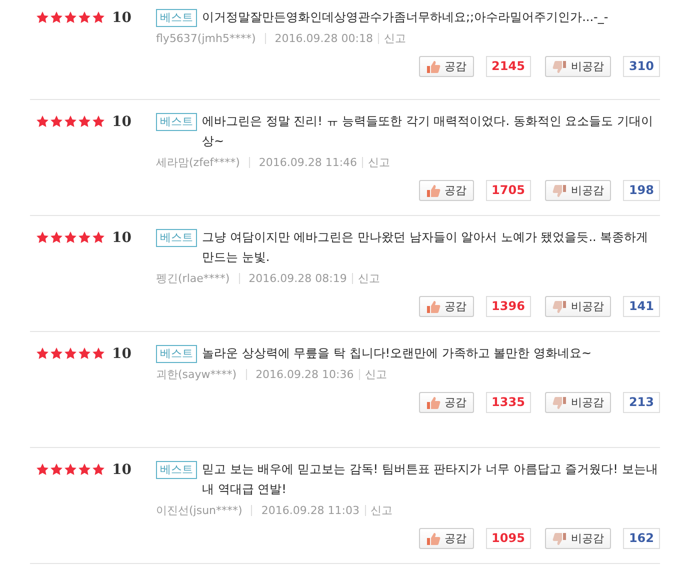 The height and width of the screenshot is (580, 700). What do you see at coordinates (206, 38) in the screenshot?
I see `author-name: fly5637(jmh5****)` at bounding box center [206, 38].